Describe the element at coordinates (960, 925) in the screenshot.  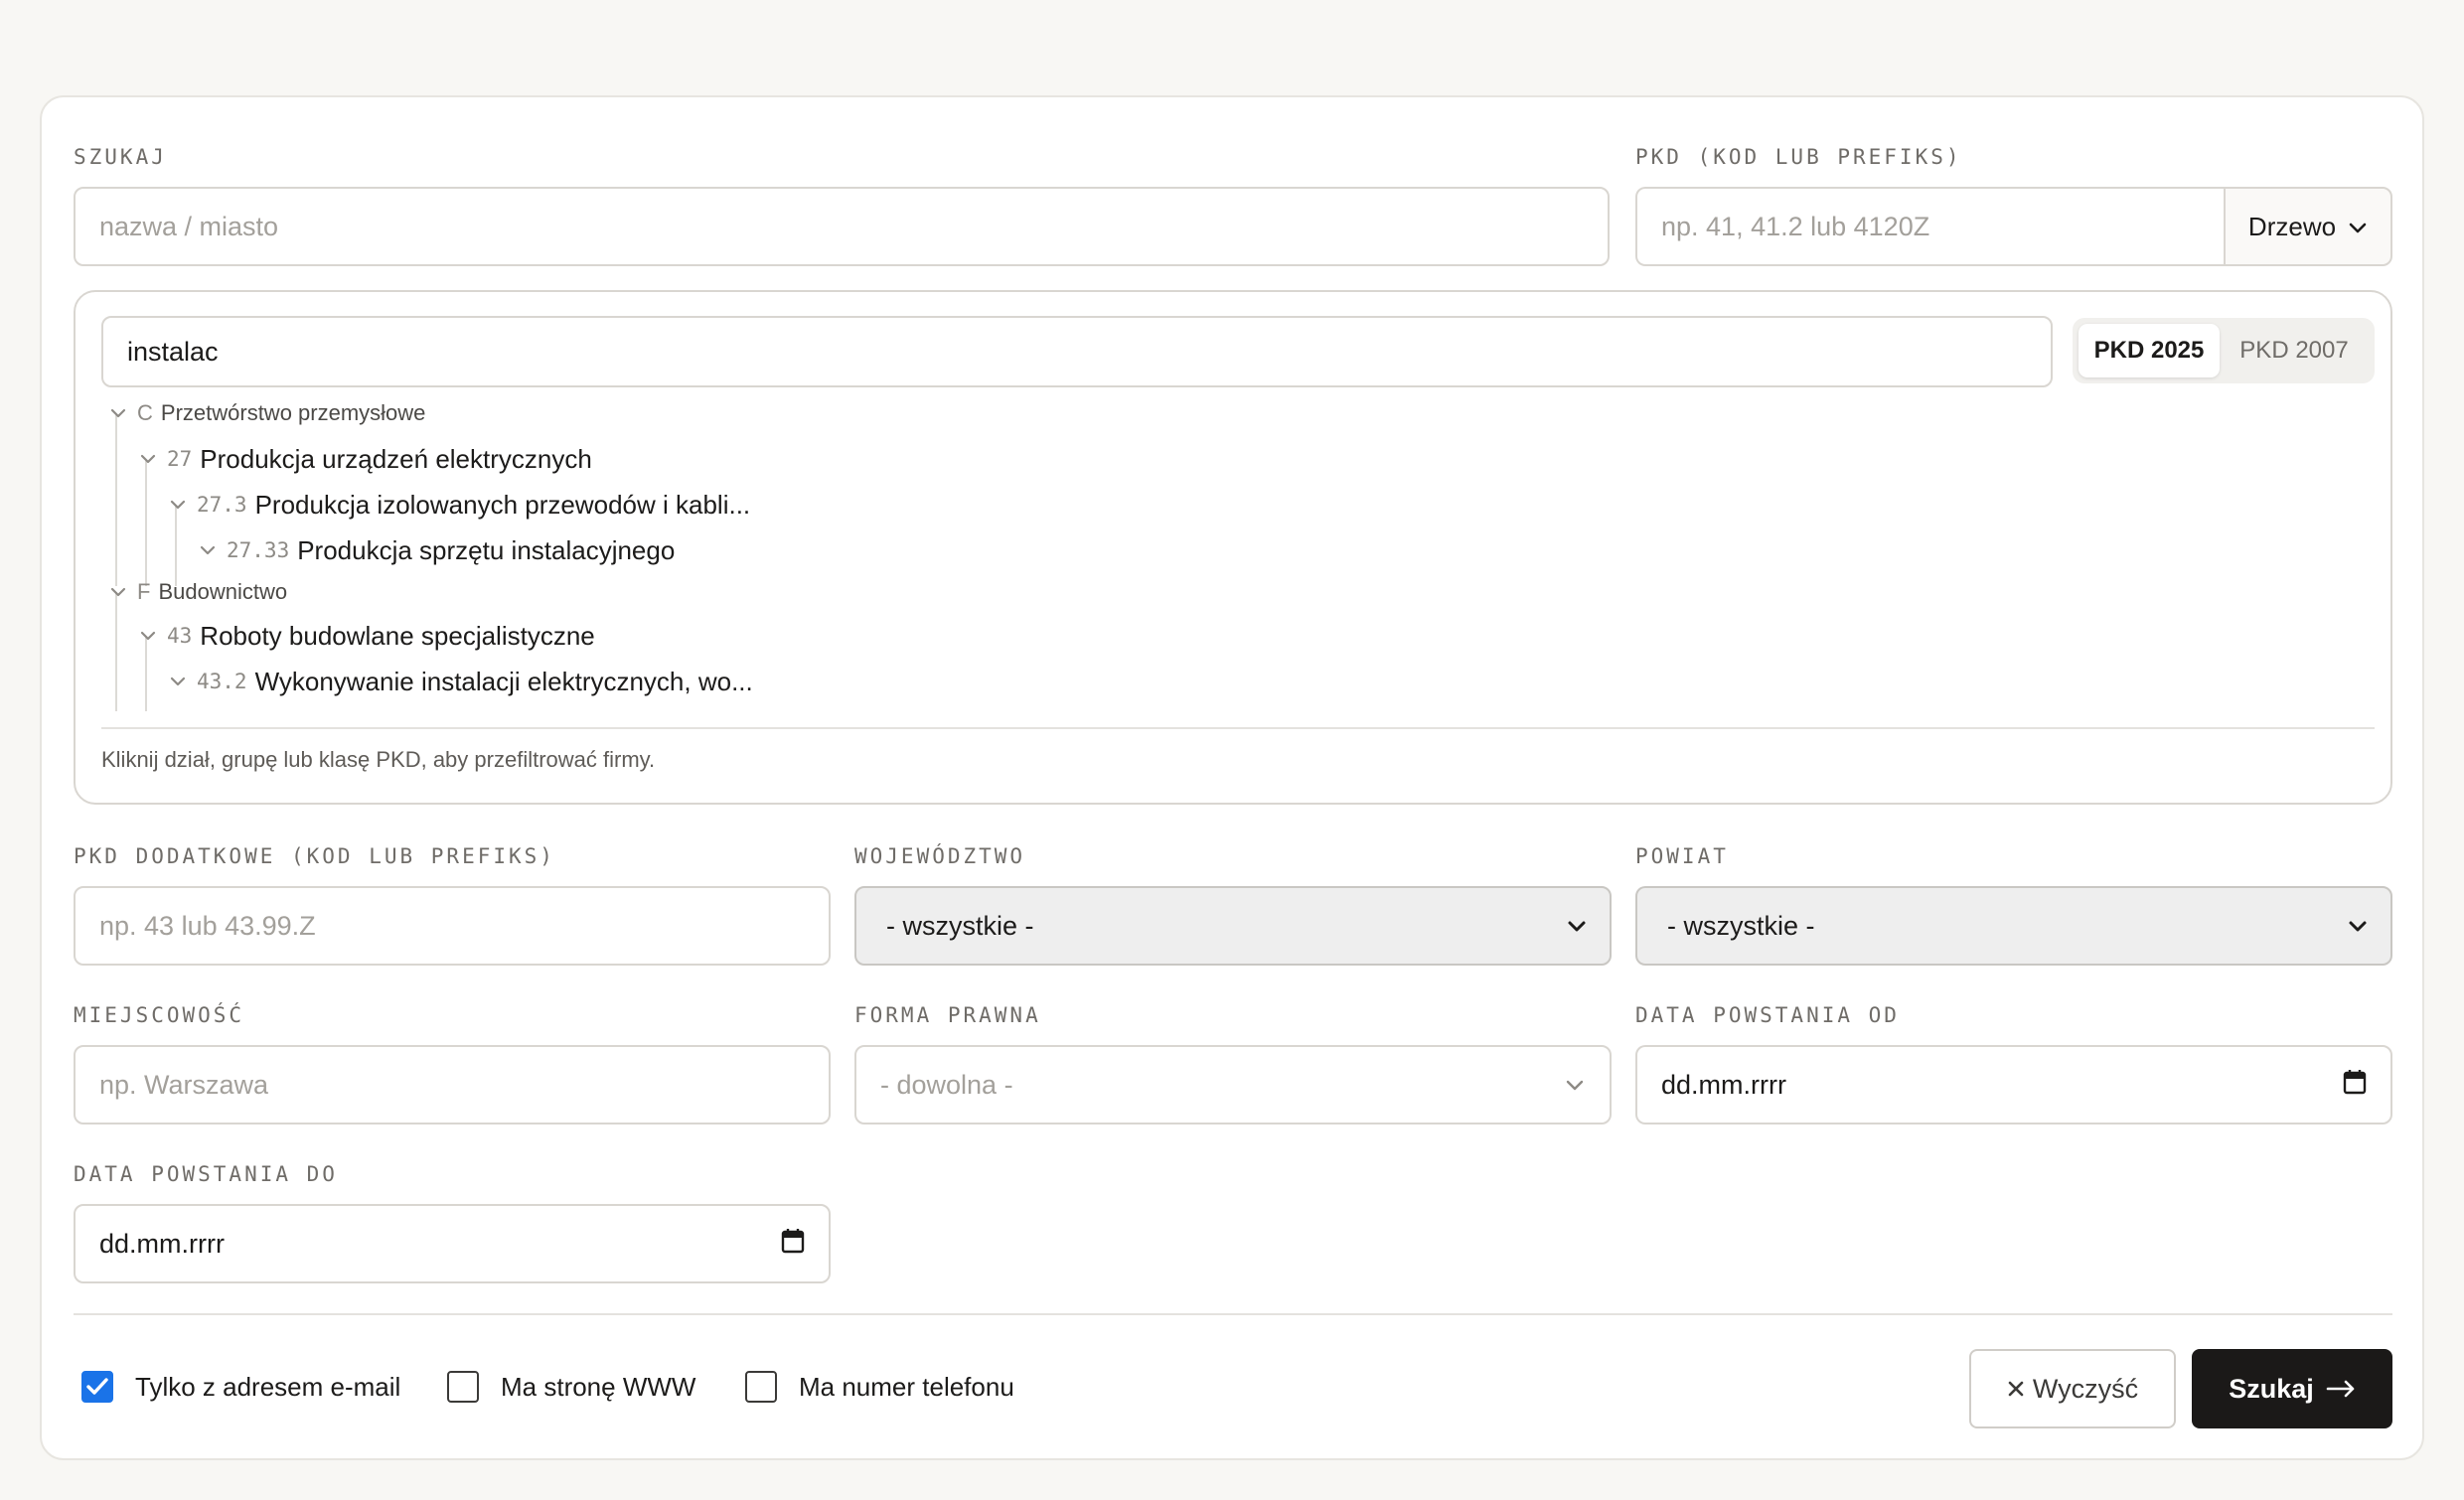
I see `voivodeship-value: - wszystkie -` at that location.